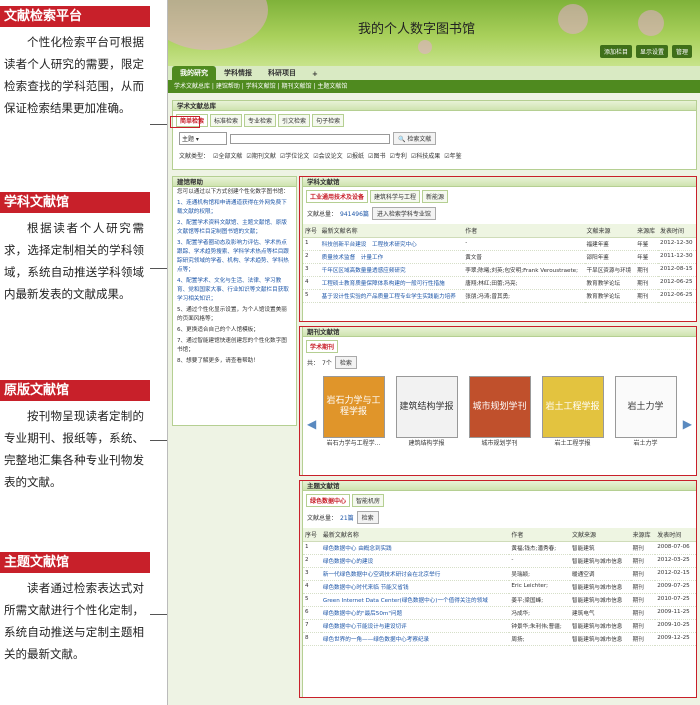 Image resolution: width=700 pixels, height=705 pixels. Describe the element at coordinates (434, 86) in the screenshot. I see `sub-navigation: 学术文献总库 | 建馆帮助 | 学科文献馆 | 期刊文献馆 | 主题文献馆` at that location.